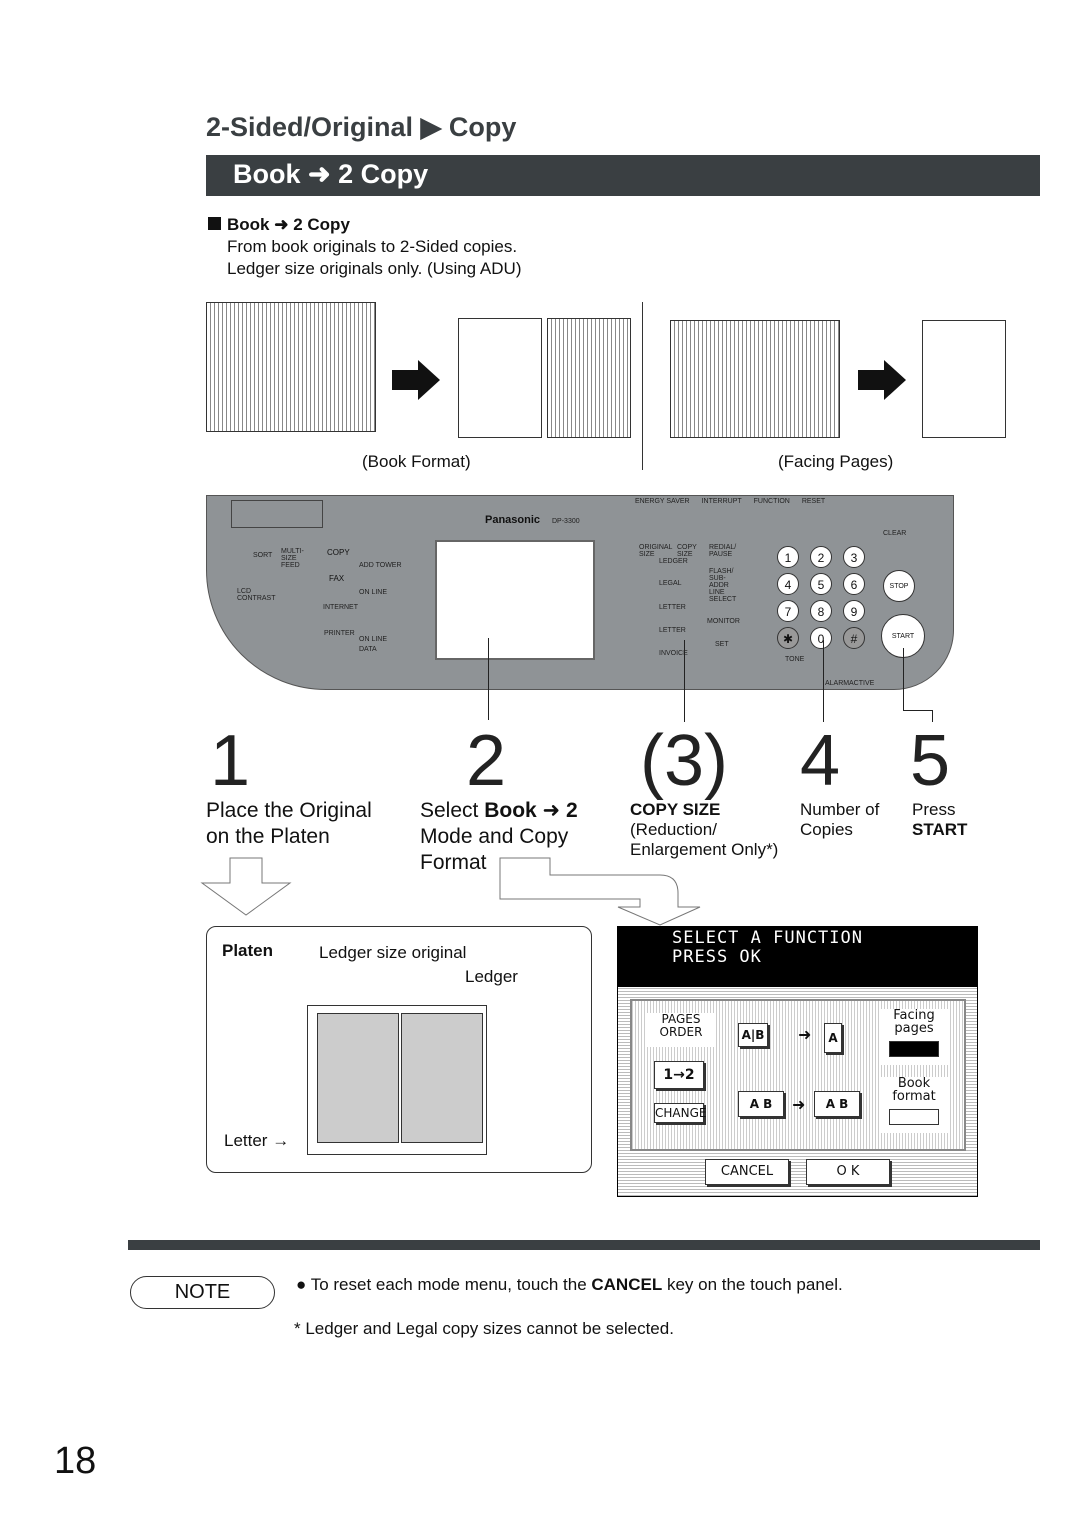 The image size is (1080, 1528). What do you see at coordinates (589, 378) in the screenshot?
I see `copy-page-back` at bounding box center [589, 378].